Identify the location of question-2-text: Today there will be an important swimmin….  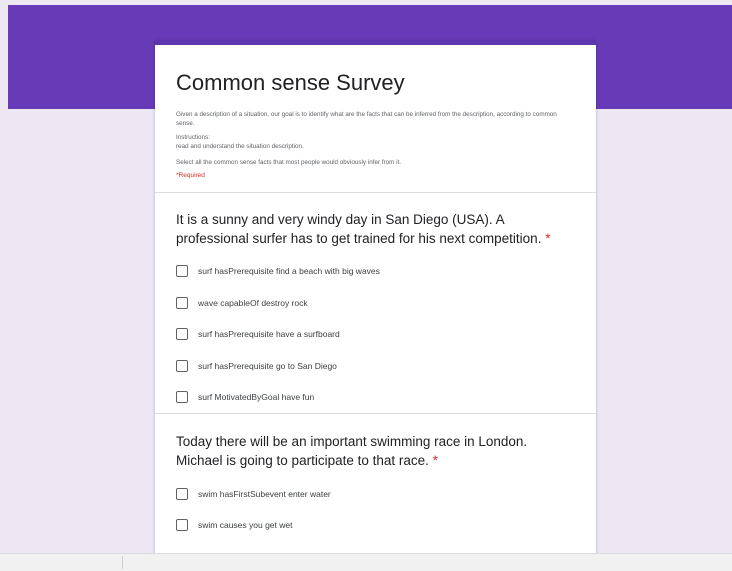
(352, 451).